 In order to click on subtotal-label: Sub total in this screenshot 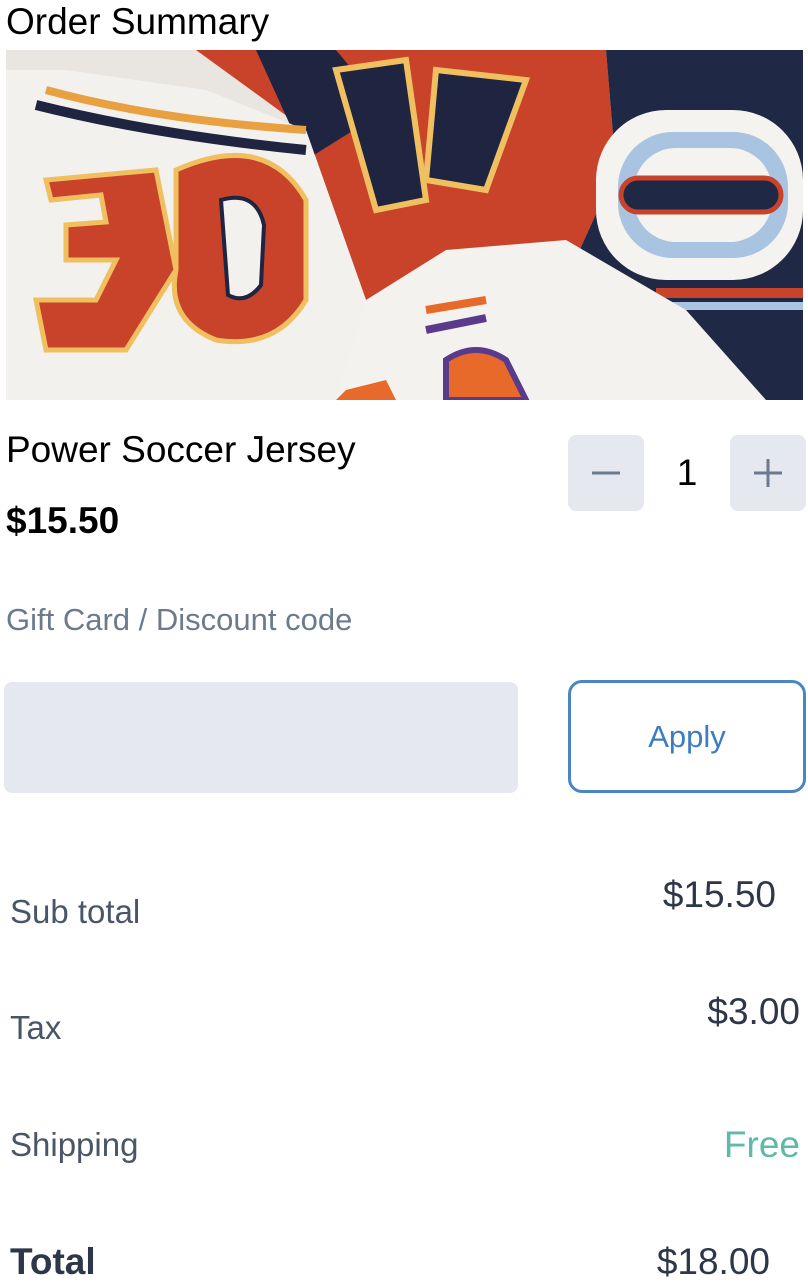, I will do `click(75, 911)`.